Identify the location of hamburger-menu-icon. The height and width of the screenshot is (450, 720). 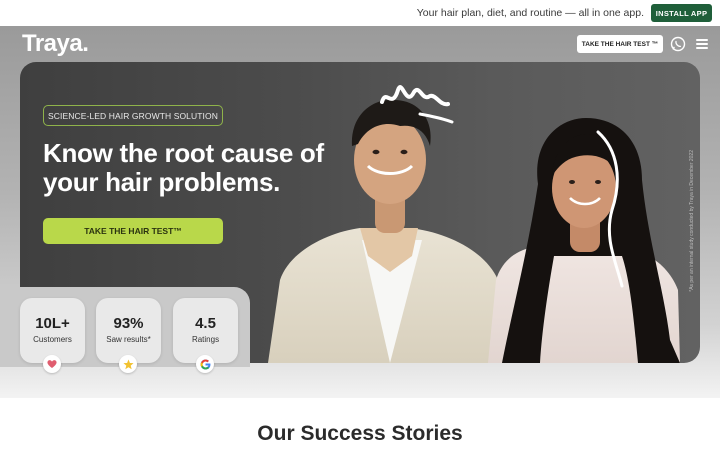
(702, 44).